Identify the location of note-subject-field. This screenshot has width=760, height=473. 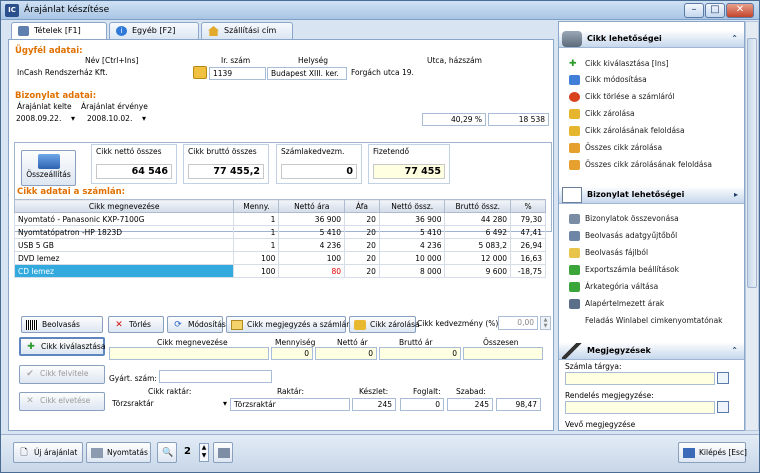
(640, 378).